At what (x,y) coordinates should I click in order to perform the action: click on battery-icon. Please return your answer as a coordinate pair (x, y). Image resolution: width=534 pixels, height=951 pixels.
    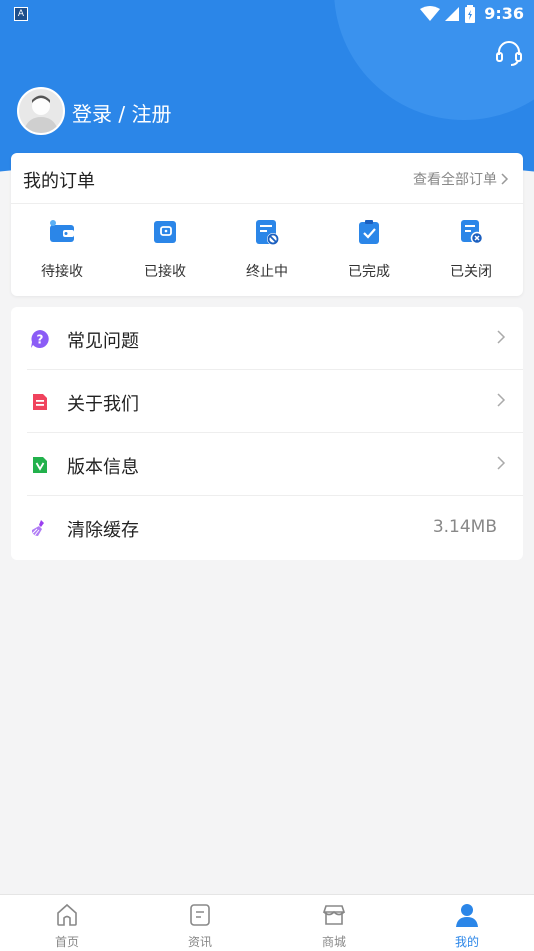
    Looking at the image, I should click on (470, 13).